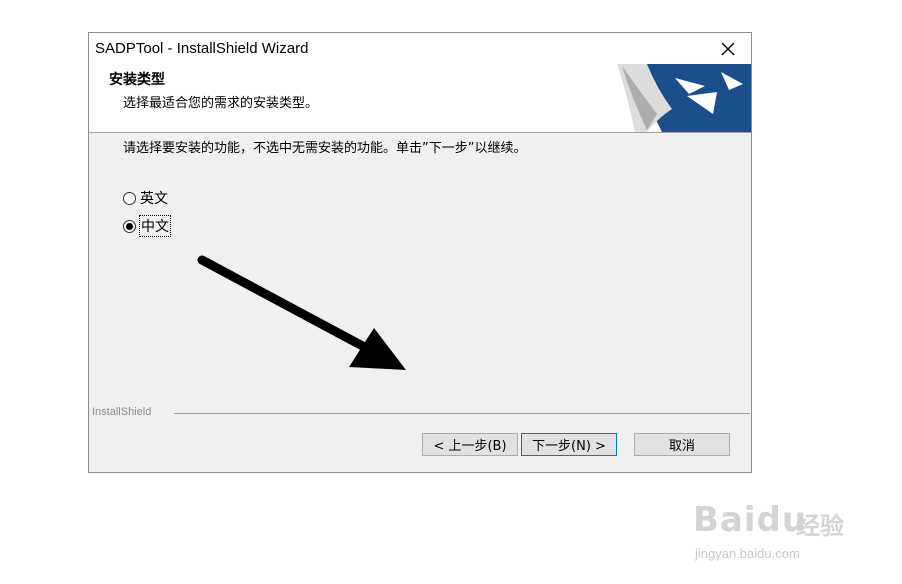 The height and width of the screenshot is (584, 902). Describe the element at coordinates (420, 48) in the screenshot. I see `title-bar: SADPTool - InstallShield Wizard` at that location.